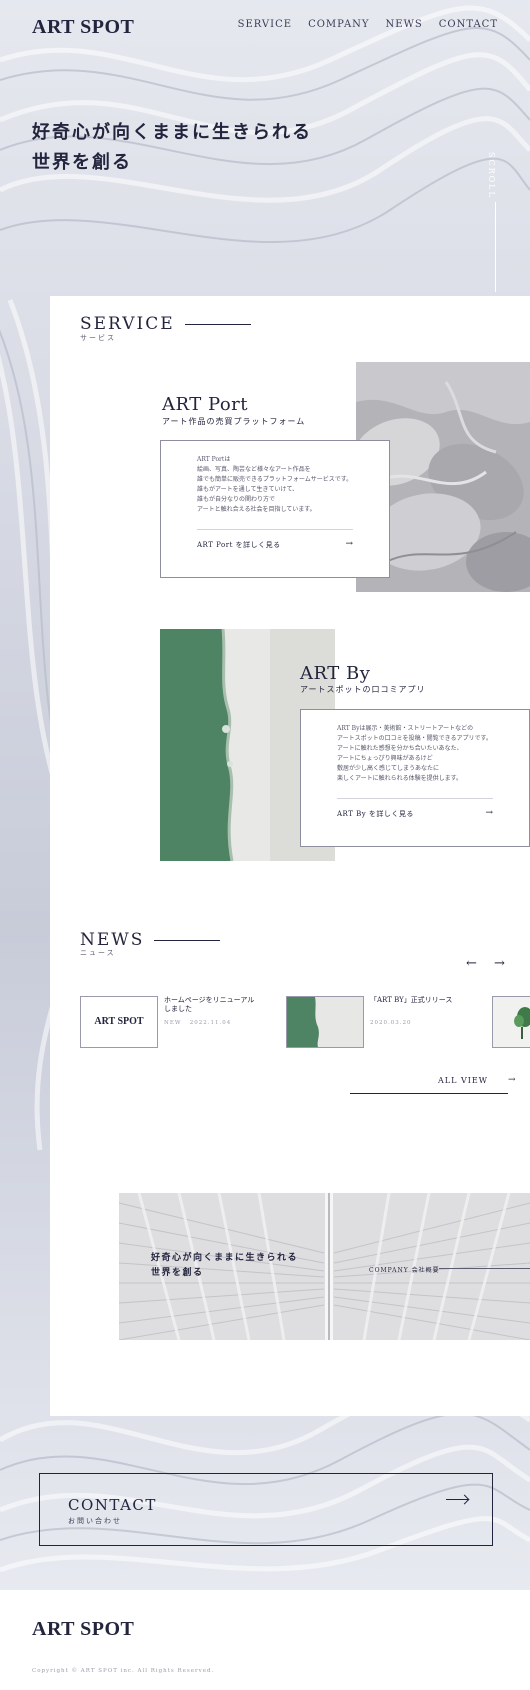 The width and height of the screenshot is (530, 1690). Describe the element at coordinates (98, 338) in the screenshot. I see `service-subtitle: サービス` at that location.